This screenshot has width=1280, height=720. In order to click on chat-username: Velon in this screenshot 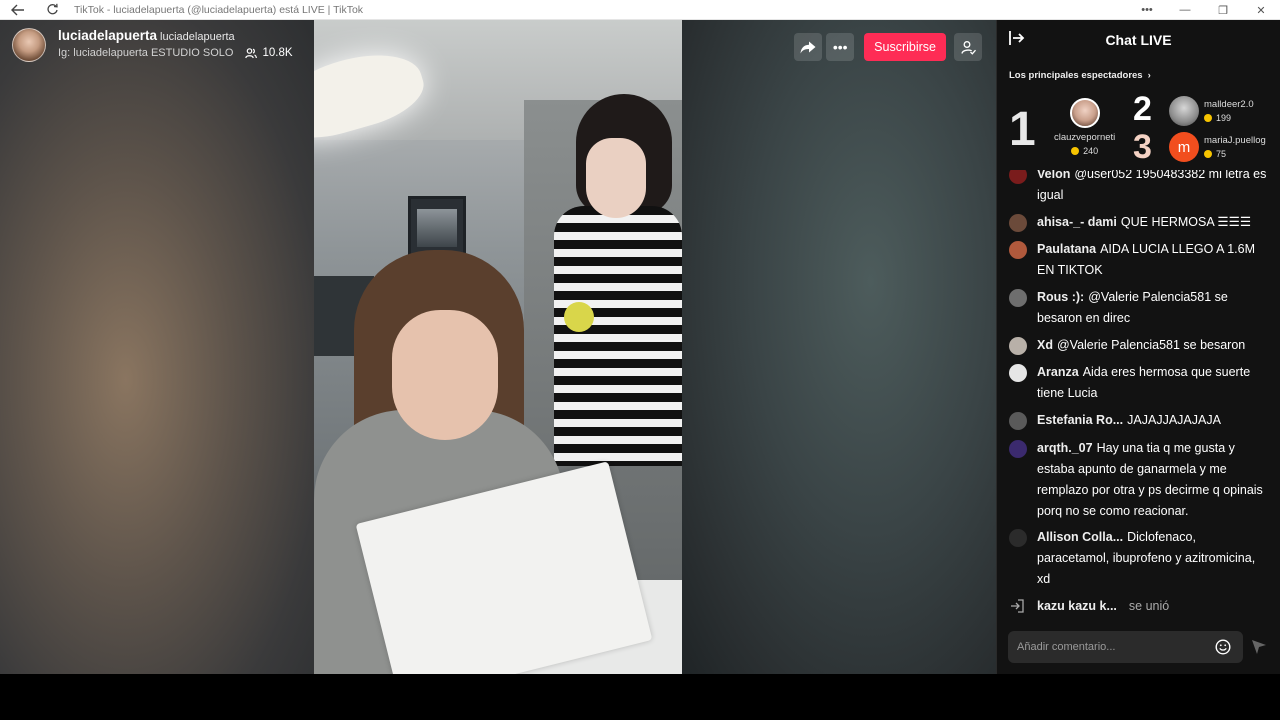, I will do `click(1053, 175)`.